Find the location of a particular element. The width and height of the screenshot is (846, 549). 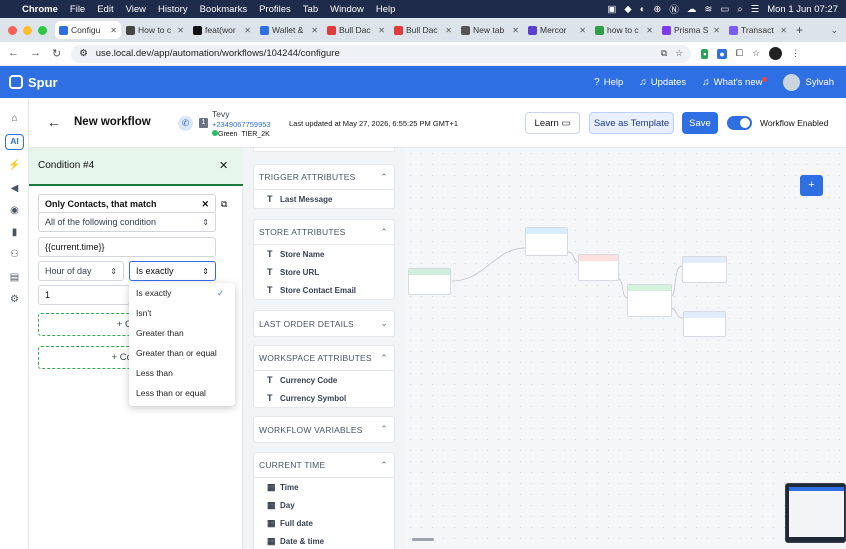

operator-option: Less than or equal is located at coordinates (171, 393).